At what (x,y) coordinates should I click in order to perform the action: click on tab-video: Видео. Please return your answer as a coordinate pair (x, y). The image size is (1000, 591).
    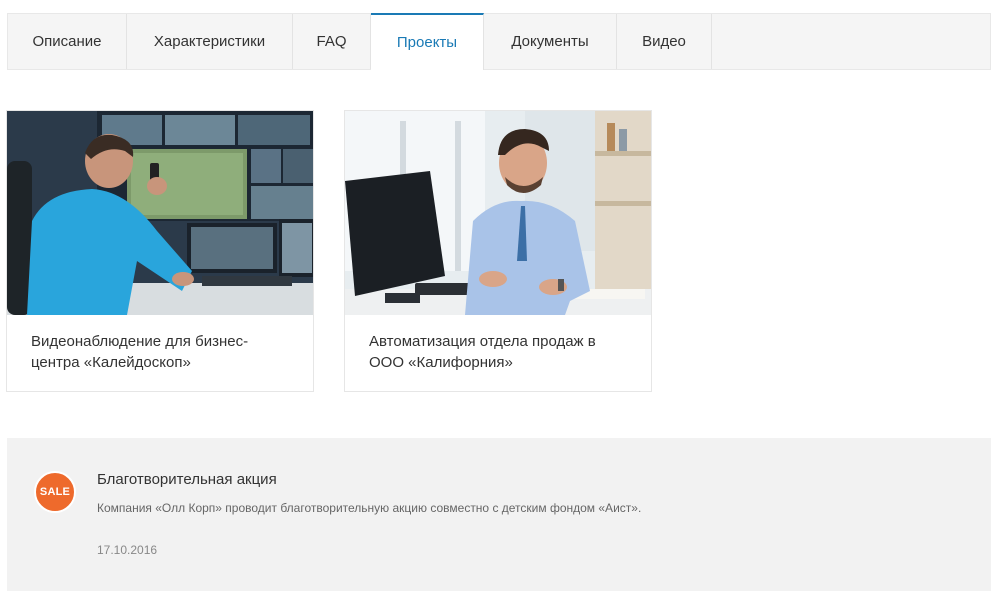
    Looking at the image, I should click on (664, 41).